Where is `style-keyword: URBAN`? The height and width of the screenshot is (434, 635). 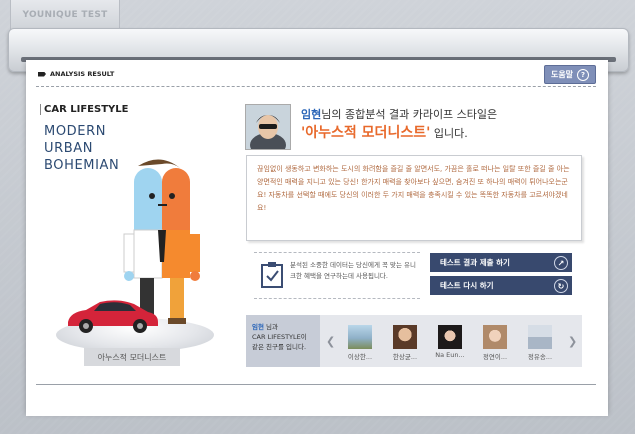
style-keyword: URBAN is located at coordinates (69, 148).